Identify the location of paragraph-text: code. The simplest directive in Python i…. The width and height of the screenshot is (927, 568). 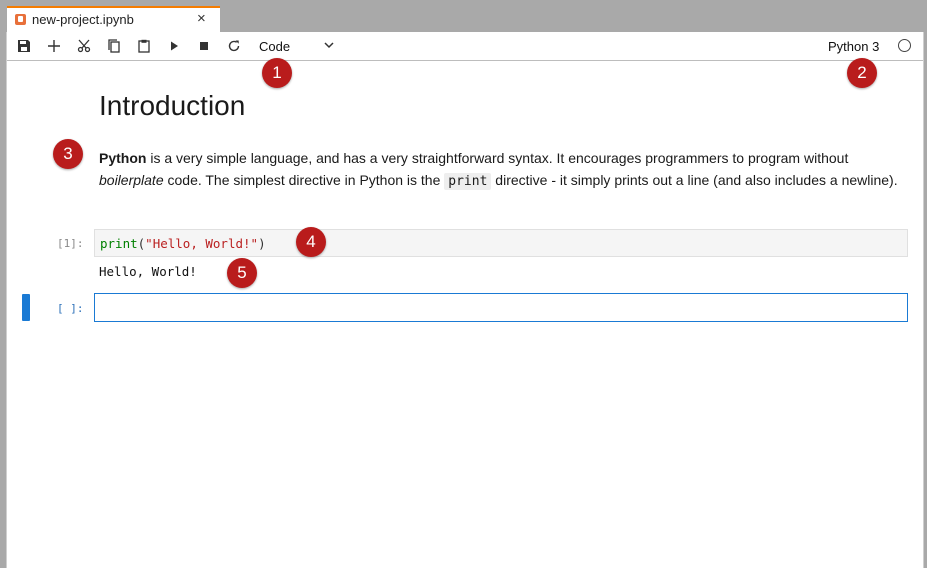
(304, 180).